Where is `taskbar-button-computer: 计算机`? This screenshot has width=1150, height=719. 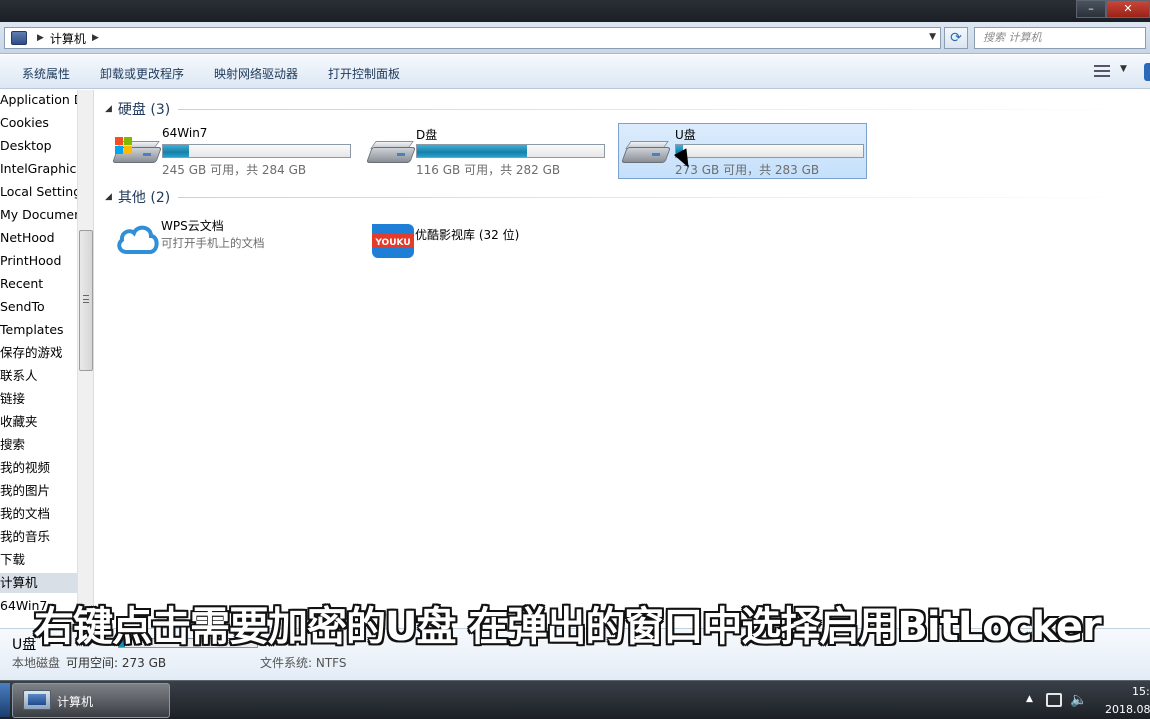
taskbar-button-computer: 计算机 is located at coordinates (91, 700).